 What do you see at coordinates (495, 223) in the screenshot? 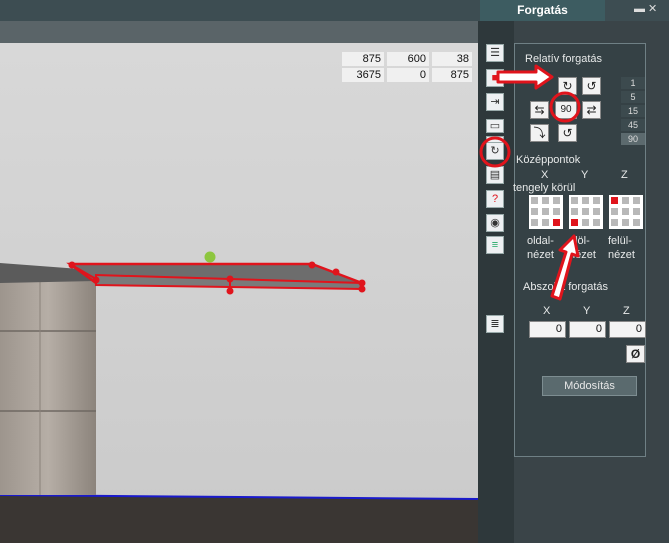
I see `visibility-eye-icon: ◉` at bounding box center [495, 223].